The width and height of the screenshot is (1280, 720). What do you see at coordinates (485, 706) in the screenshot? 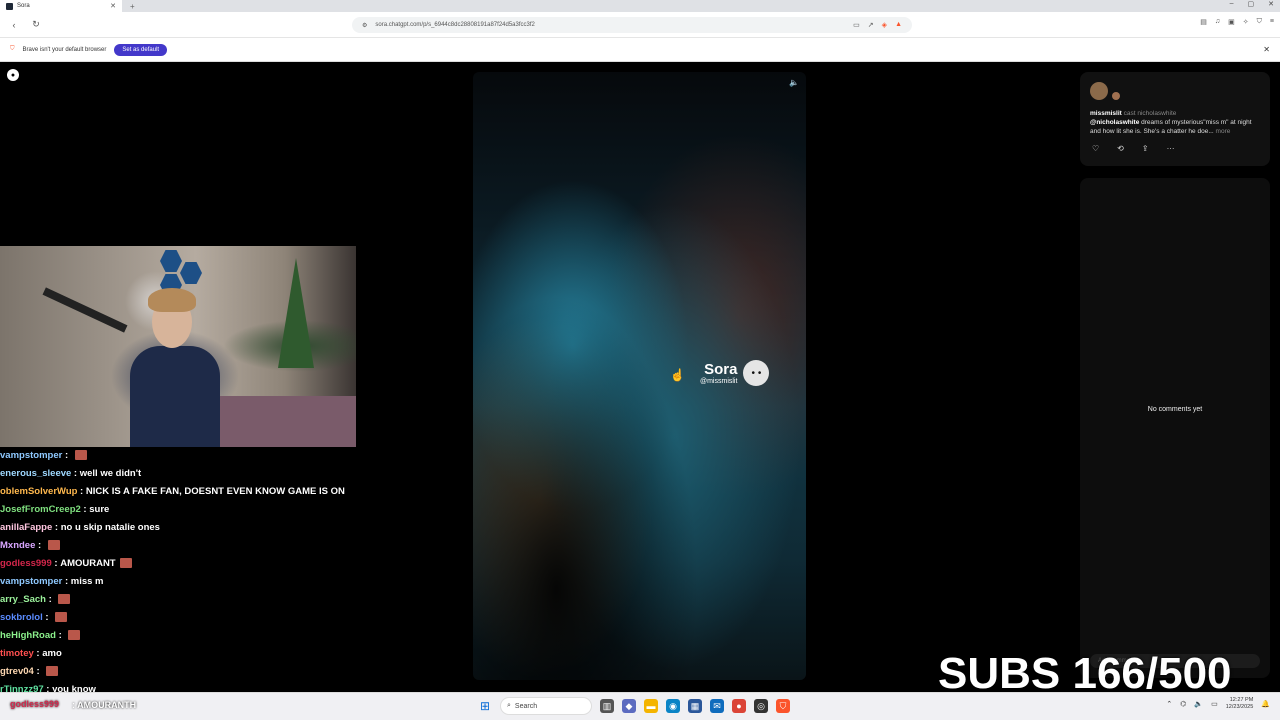
I see `windows-start-icon: ⊞` at bounding box center [485, 706].